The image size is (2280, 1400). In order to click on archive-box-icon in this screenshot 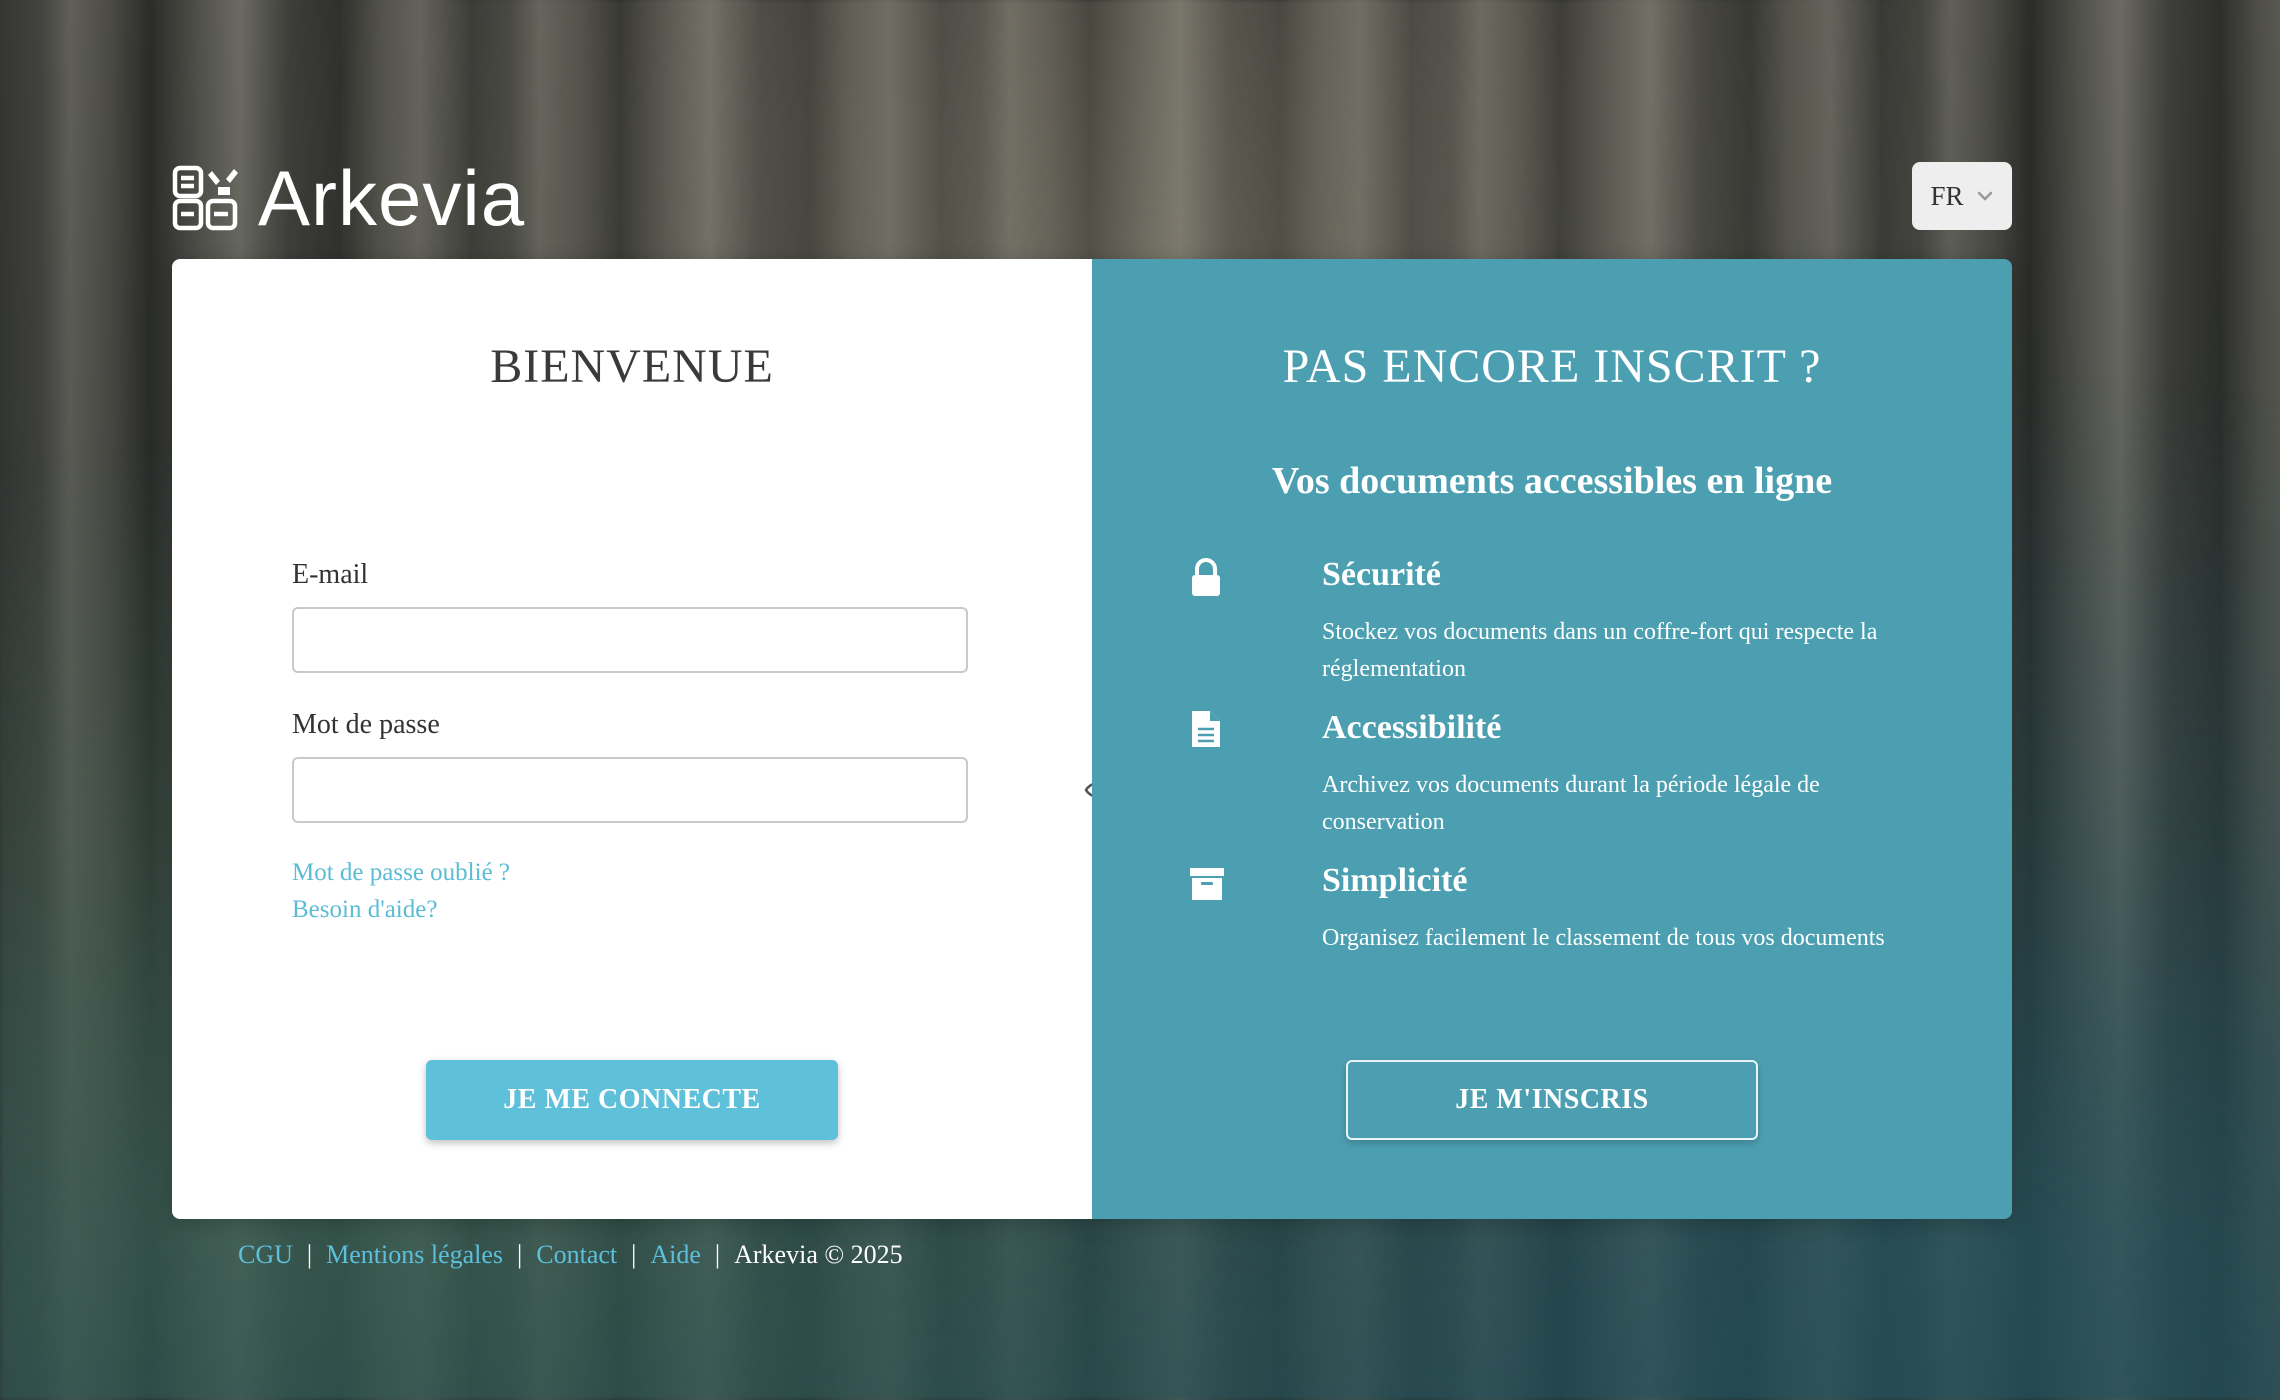, I will do `click(1207, 884)`.